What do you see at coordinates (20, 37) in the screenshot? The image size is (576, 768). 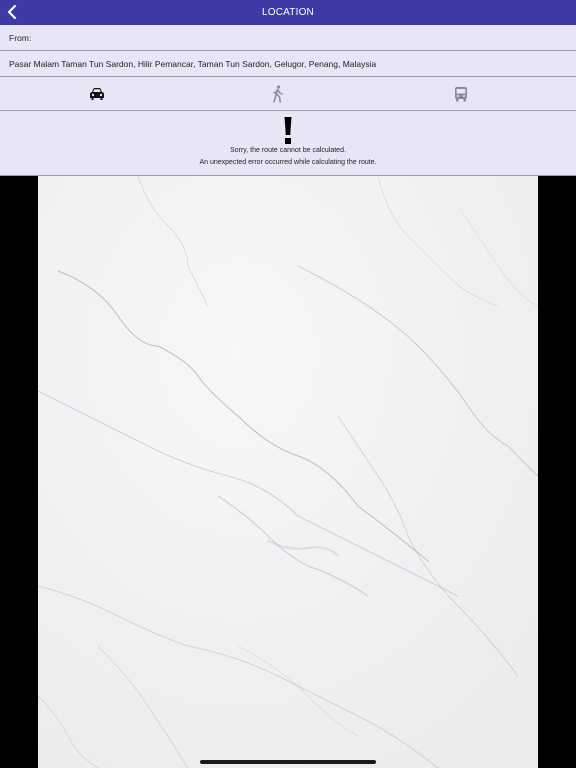 I see `from-label: From:` at bounding box center [20, 37].